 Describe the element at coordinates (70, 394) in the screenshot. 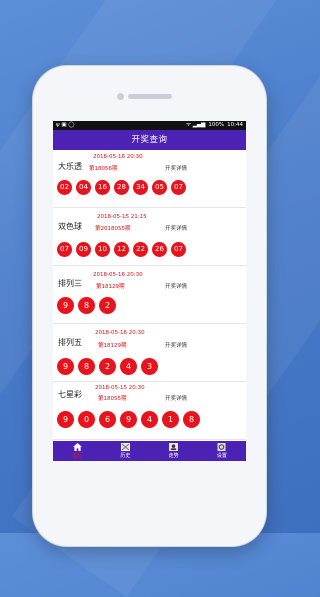

I see `lottery-name: 七星彩` at that location.